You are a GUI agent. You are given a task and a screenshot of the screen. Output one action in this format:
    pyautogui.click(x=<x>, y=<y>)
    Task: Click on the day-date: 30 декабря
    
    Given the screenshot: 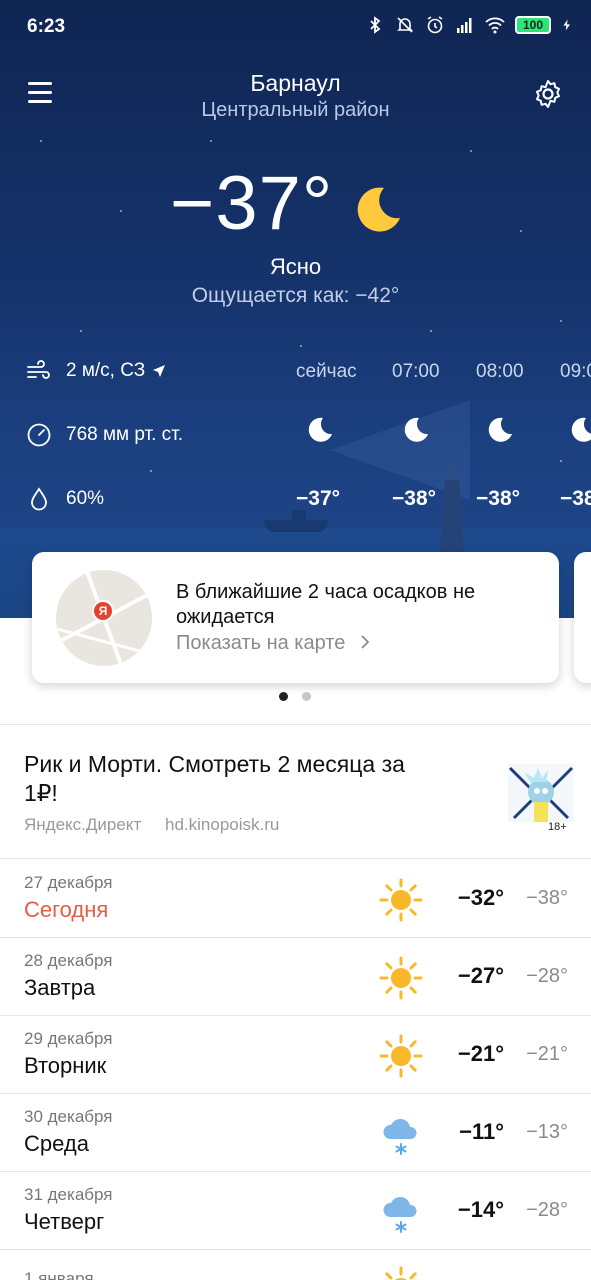 What is the action you would take?
    pyautogui.click(x=68, y=1116)
    